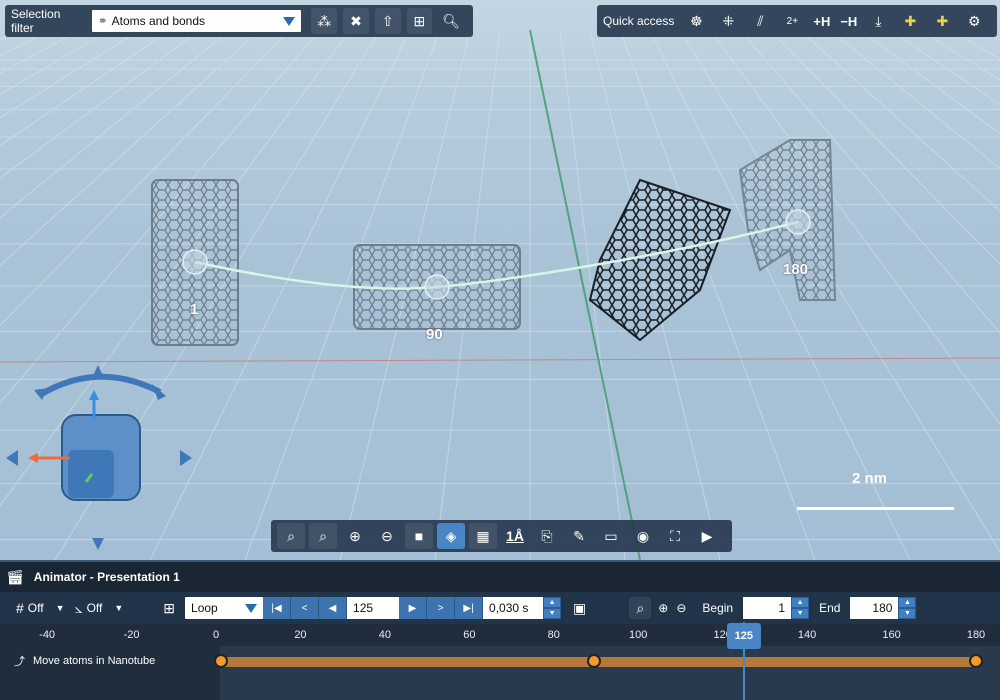  Describe the element at coordinates (419, 536) in the screenshot. I see `background-icon: ■` at that location.